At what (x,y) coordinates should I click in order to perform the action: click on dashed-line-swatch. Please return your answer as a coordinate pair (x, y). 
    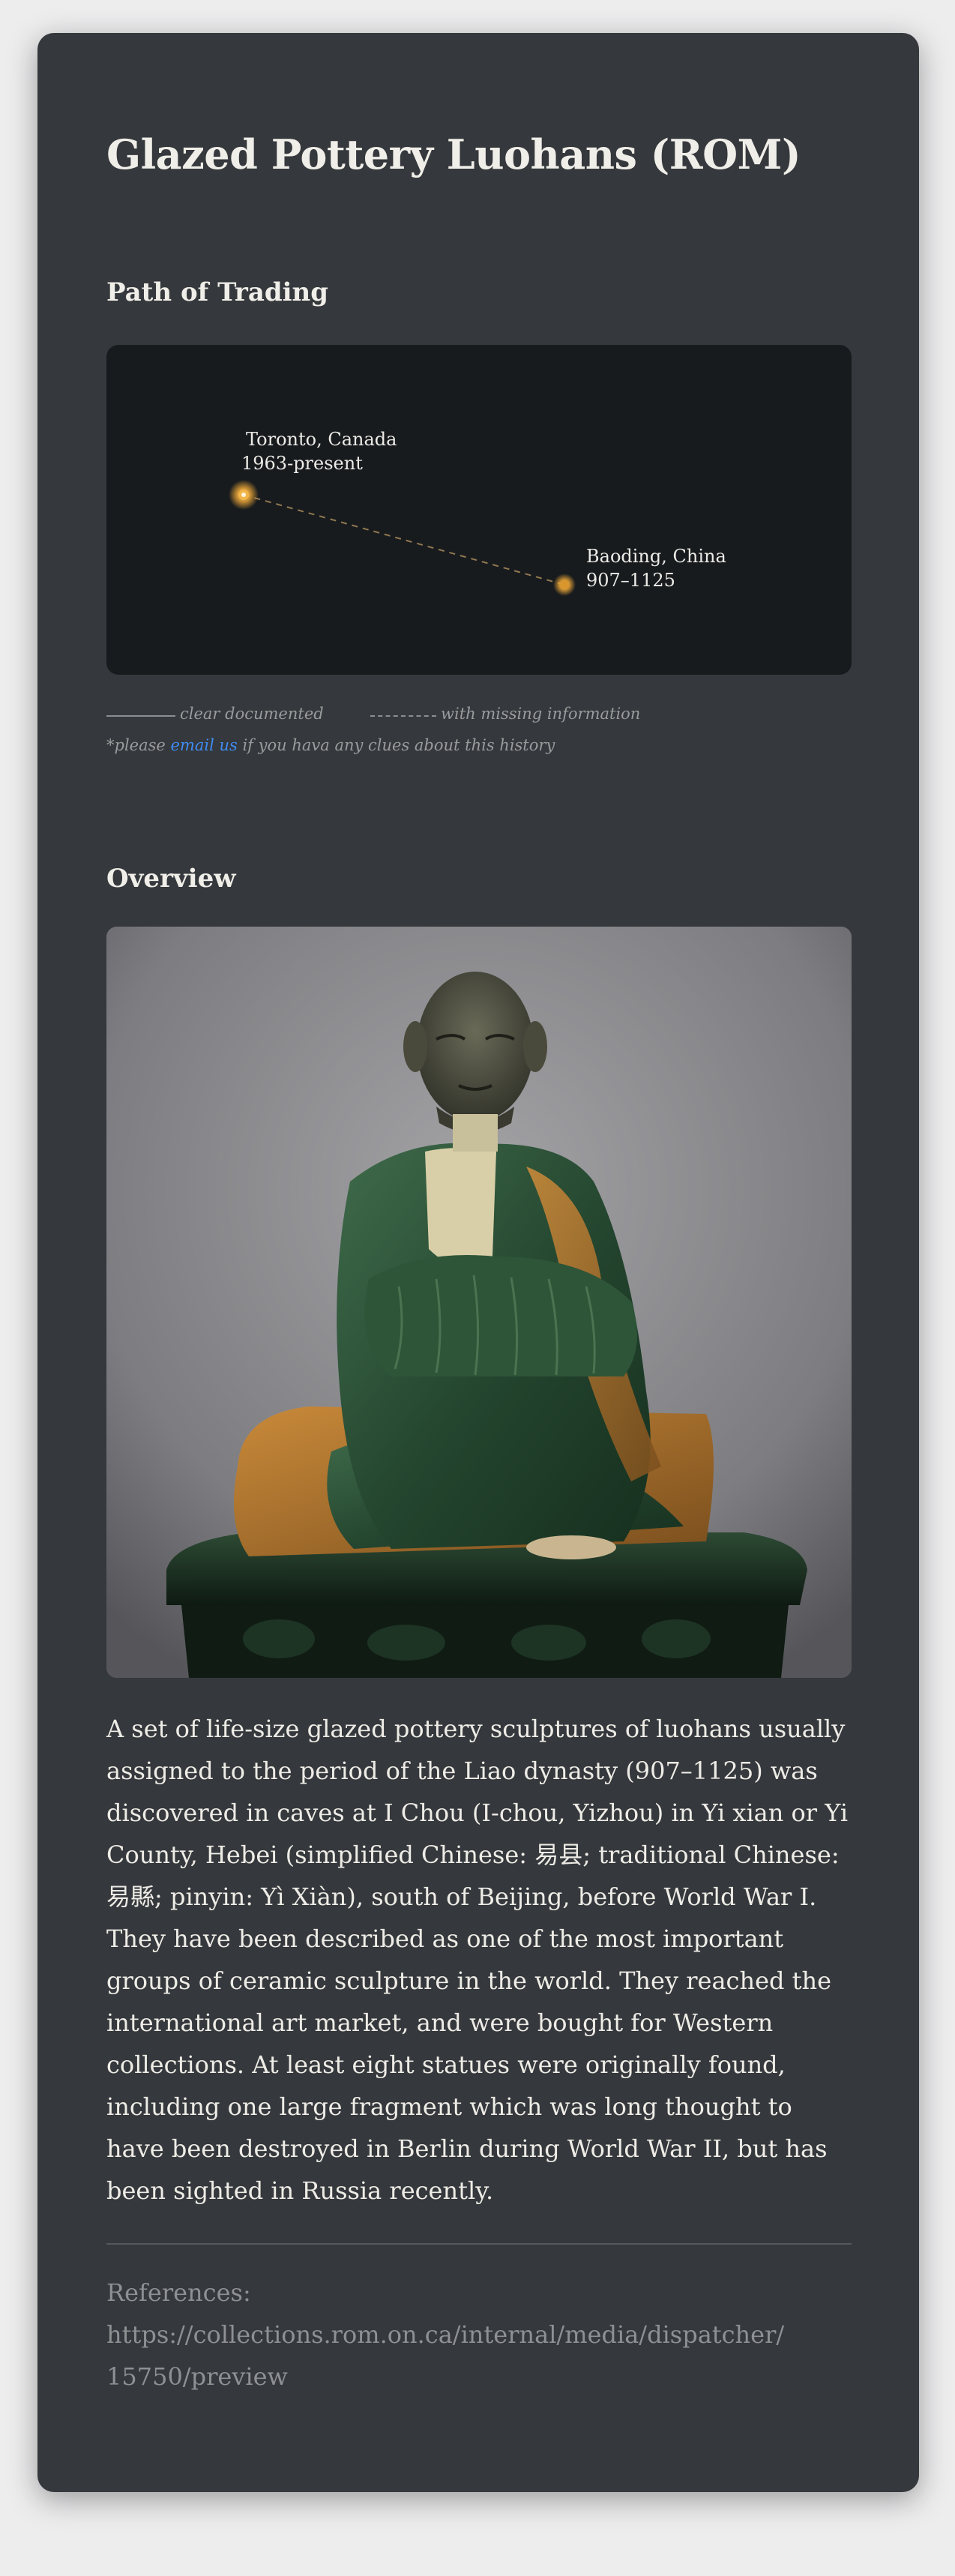
    Looking at the image, I should click on (403, 716).